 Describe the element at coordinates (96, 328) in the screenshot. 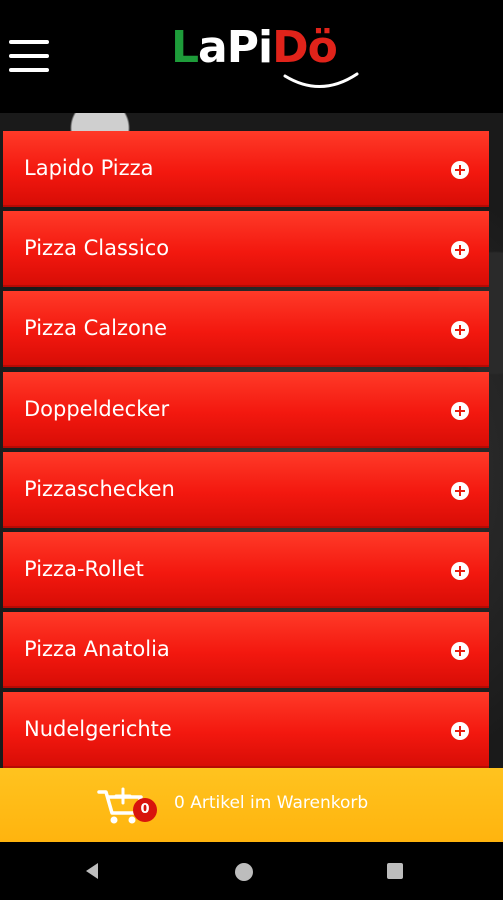

I see `category-label: Pizza Calzone` at that location.